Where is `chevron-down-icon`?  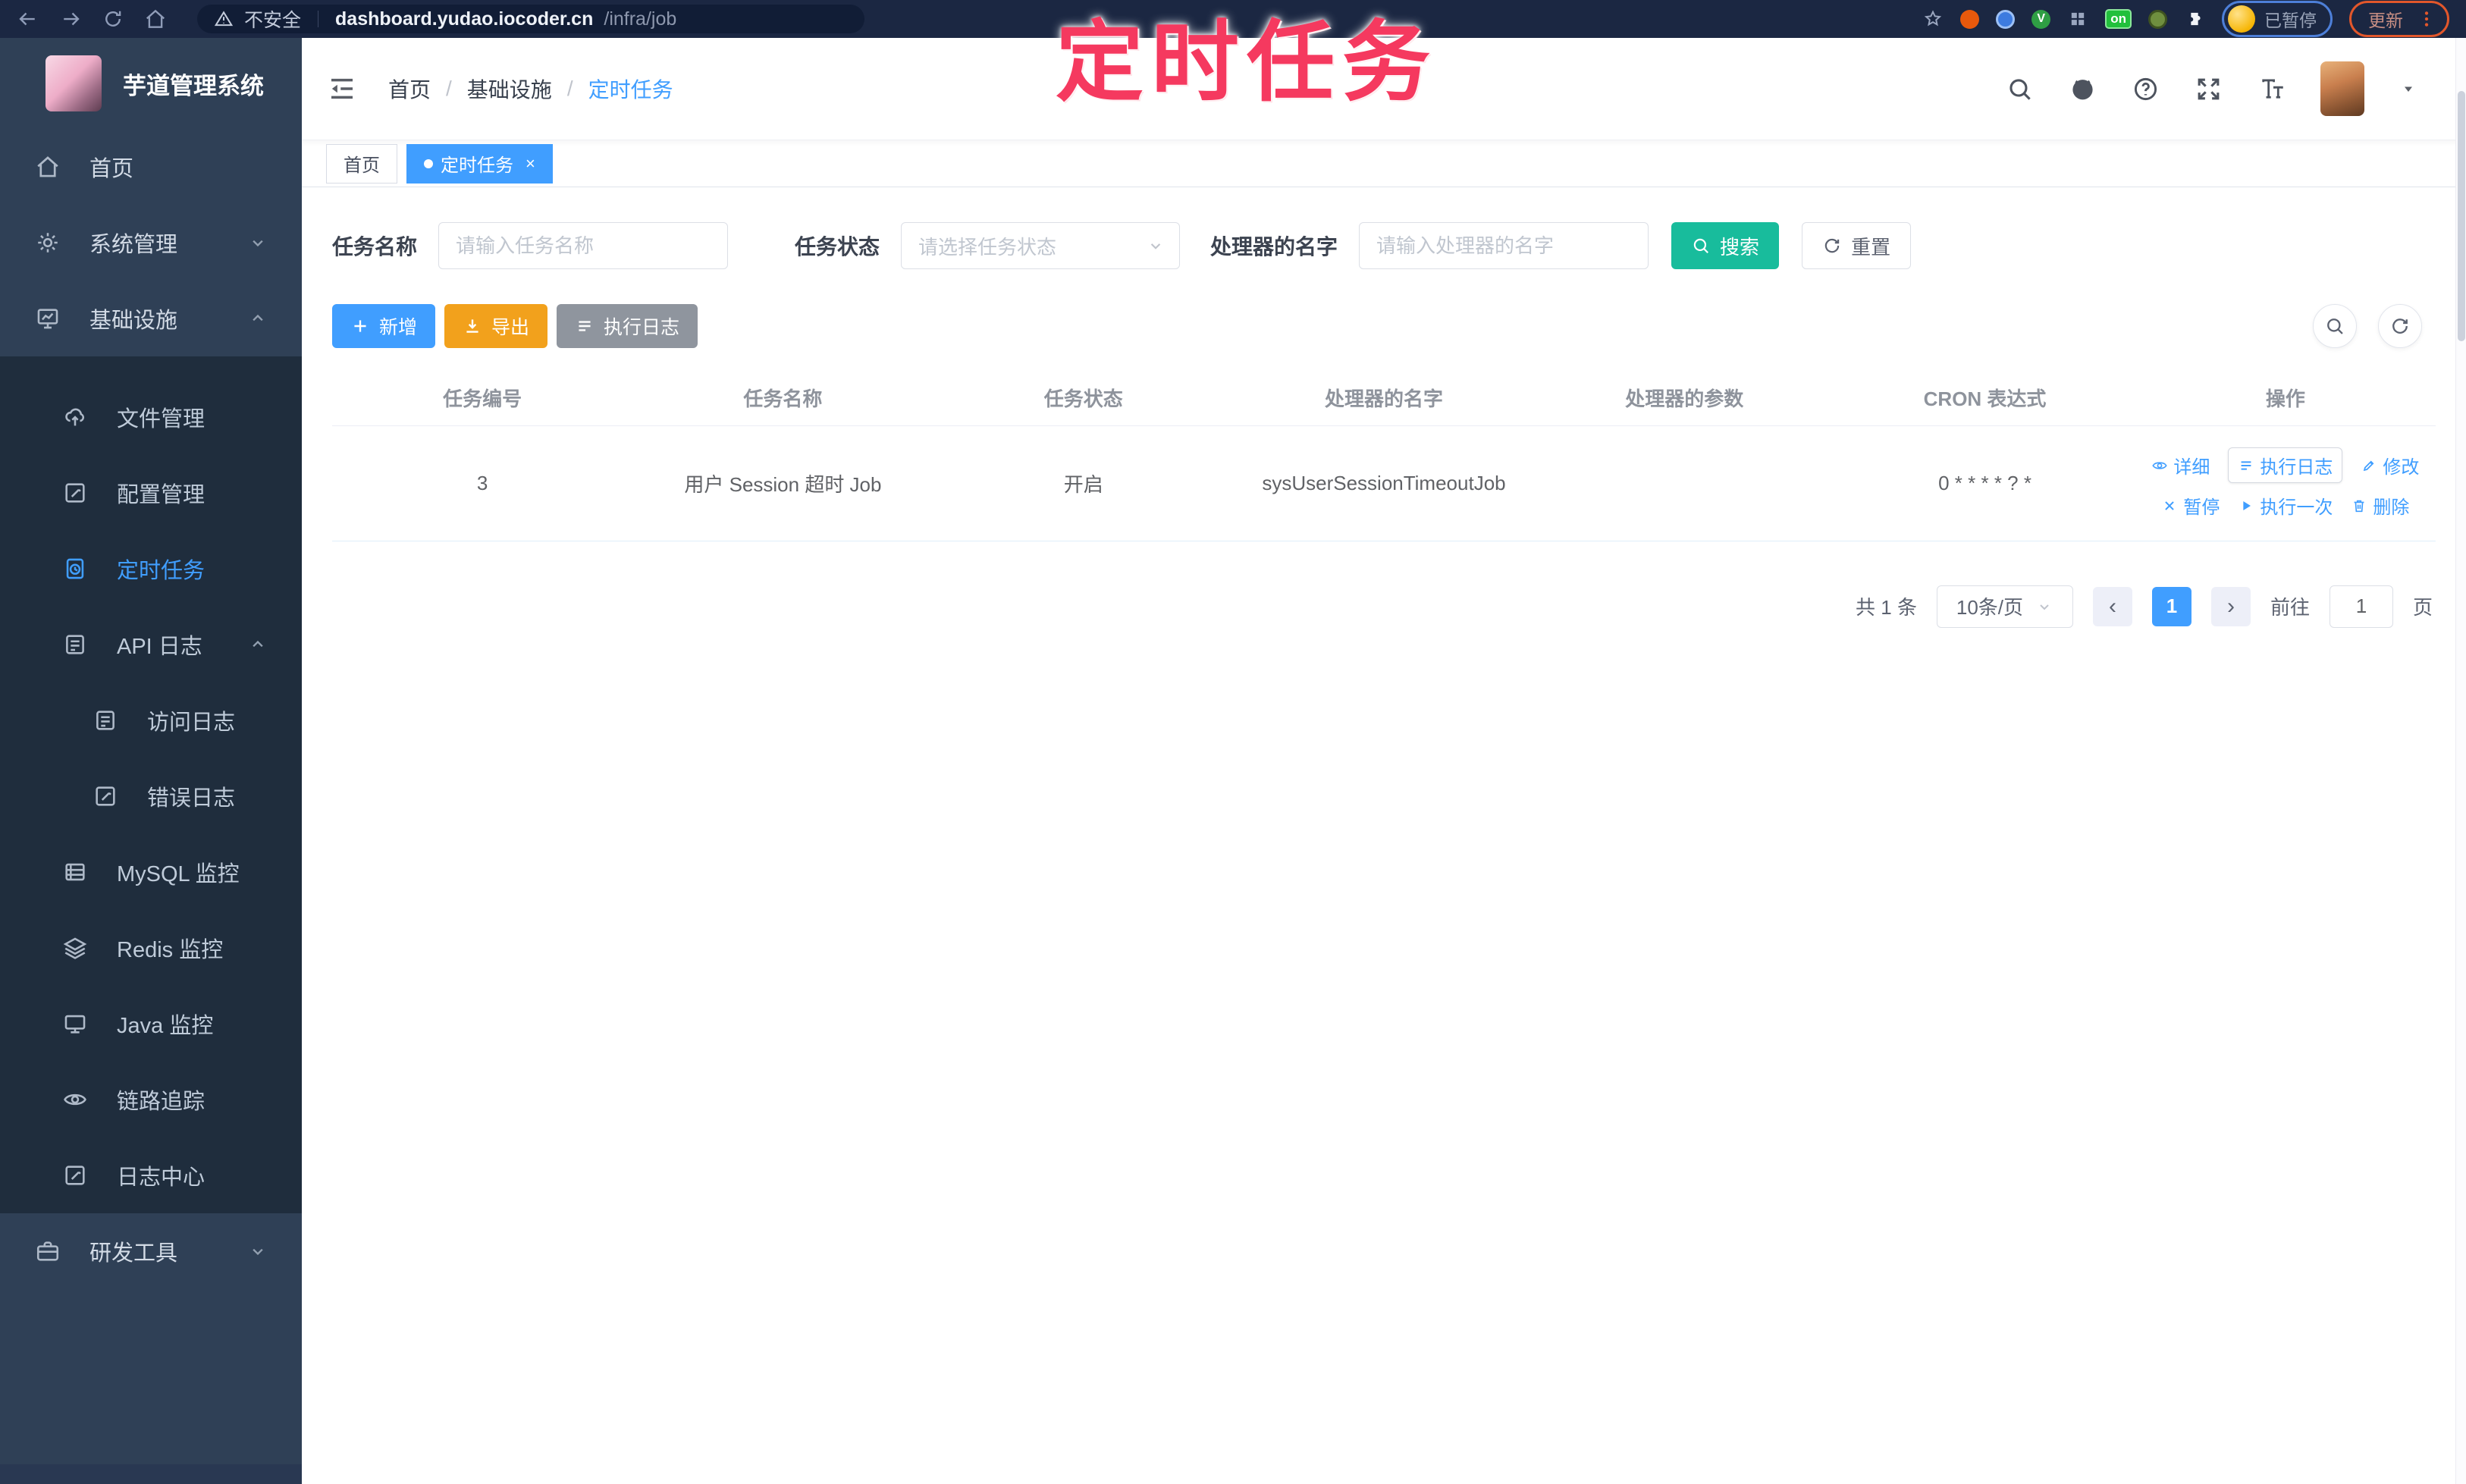
chevron-down-icon is located at coordinates (257, 242).